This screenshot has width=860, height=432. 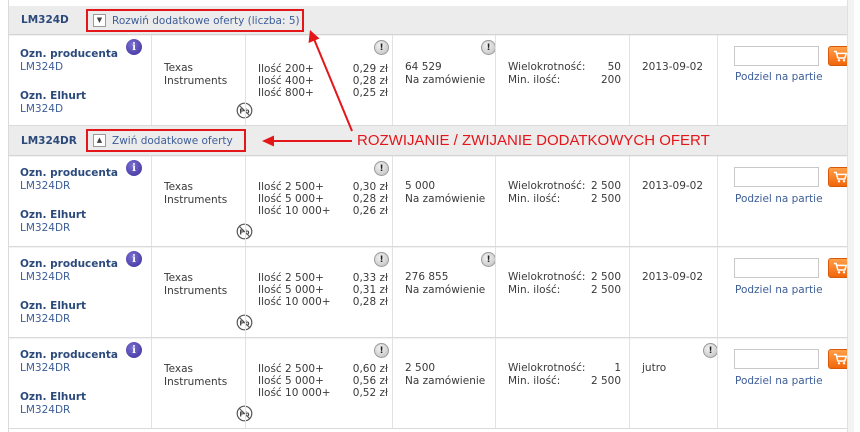 I want to click on order-cell: Podziel na partie, so click(x=785, y=292).